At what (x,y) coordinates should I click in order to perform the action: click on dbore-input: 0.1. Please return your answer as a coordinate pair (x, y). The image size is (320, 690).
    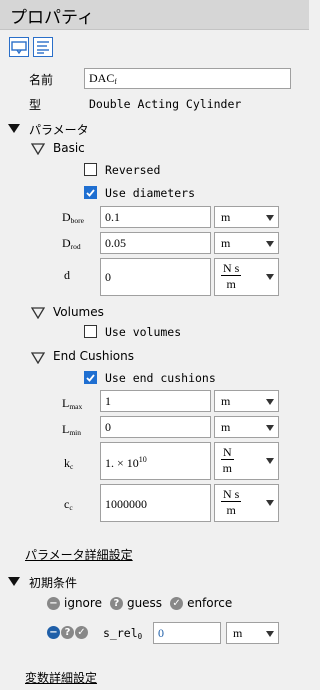
    Looking at the image, I should click on (155, 217).